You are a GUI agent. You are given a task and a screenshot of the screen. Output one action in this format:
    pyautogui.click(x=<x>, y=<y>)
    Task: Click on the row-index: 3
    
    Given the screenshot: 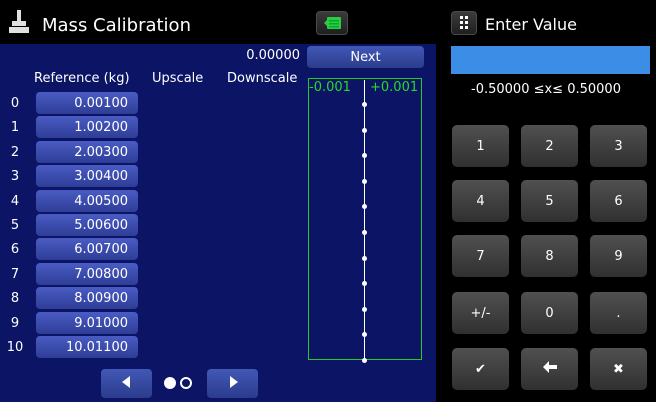 What is the action you would take?
    pyautogui.click(x=15, y=176)
    